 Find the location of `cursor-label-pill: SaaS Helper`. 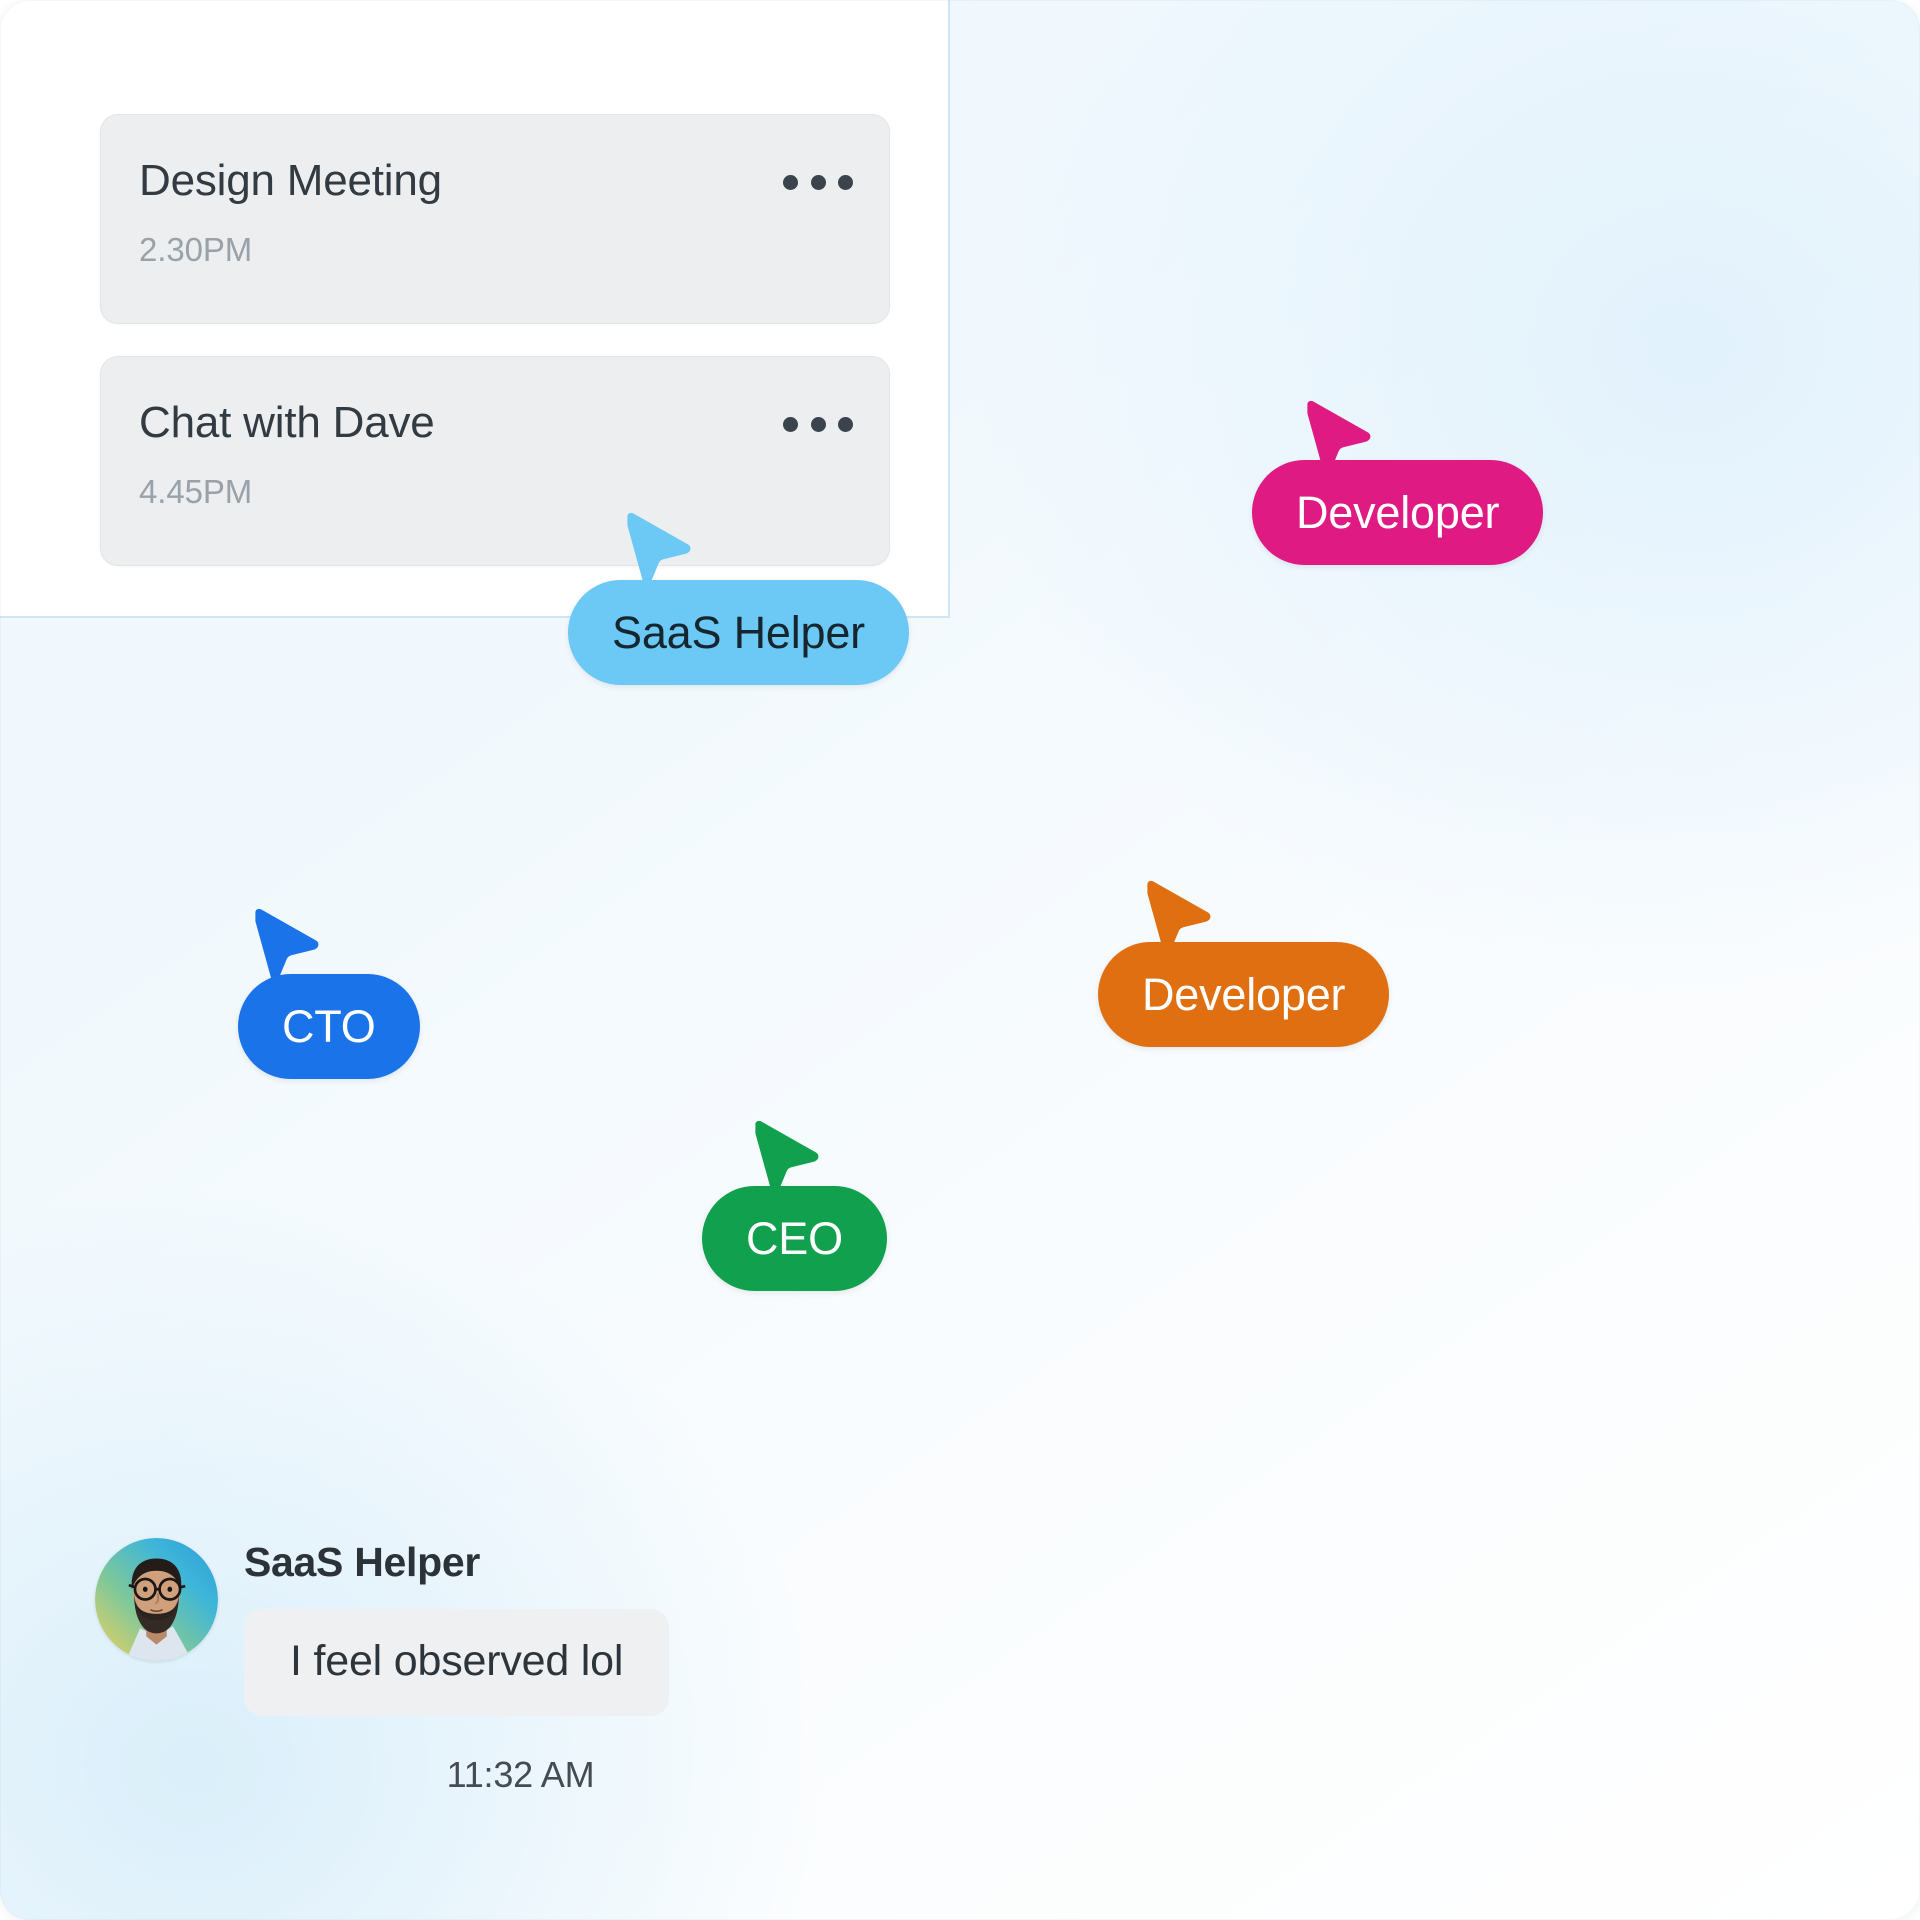

cursor-label-pill: SaaS Helper is located at coordinates (738, 632).